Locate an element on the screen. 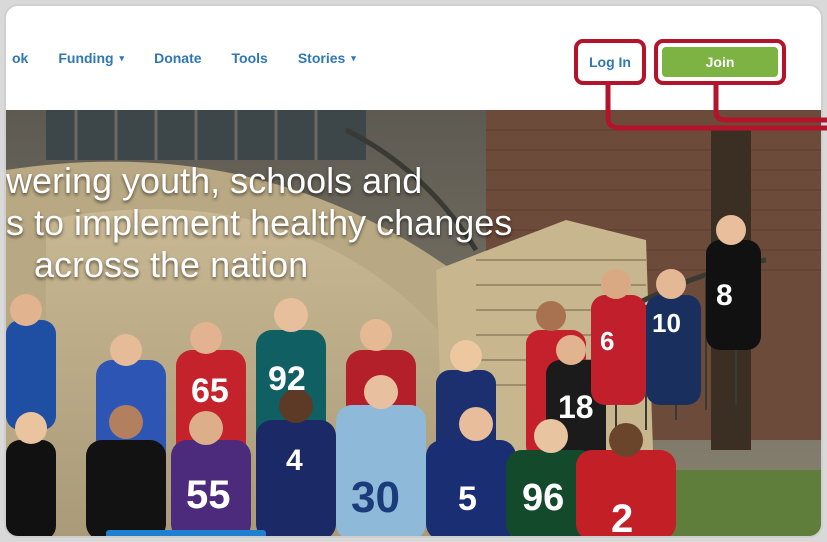  hero-cta-edge is located at coordinates (186, 533).